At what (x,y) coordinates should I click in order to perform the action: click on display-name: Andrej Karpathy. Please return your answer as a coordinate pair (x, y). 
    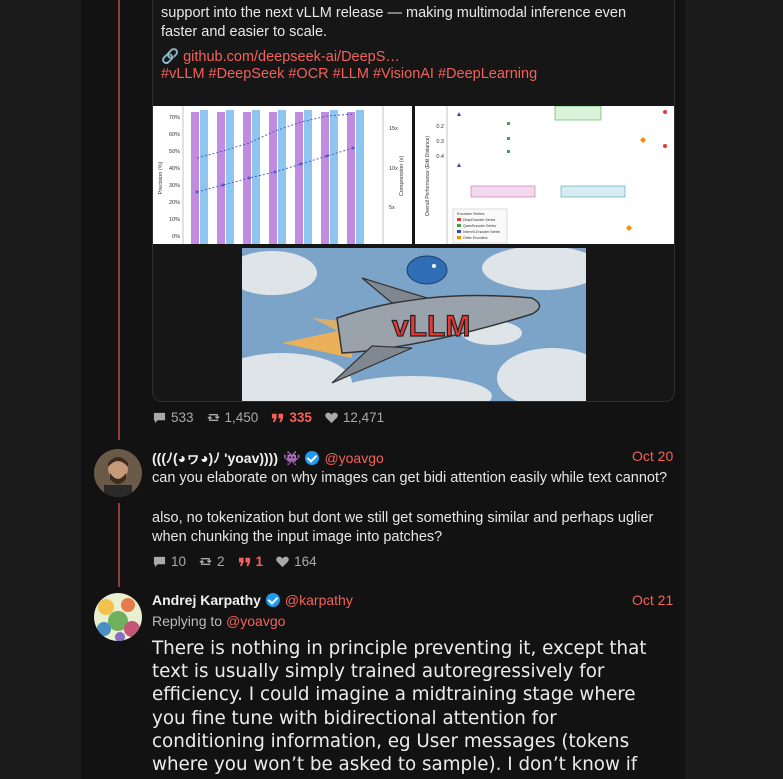
    Looking at the image, I should click on (206, 600).